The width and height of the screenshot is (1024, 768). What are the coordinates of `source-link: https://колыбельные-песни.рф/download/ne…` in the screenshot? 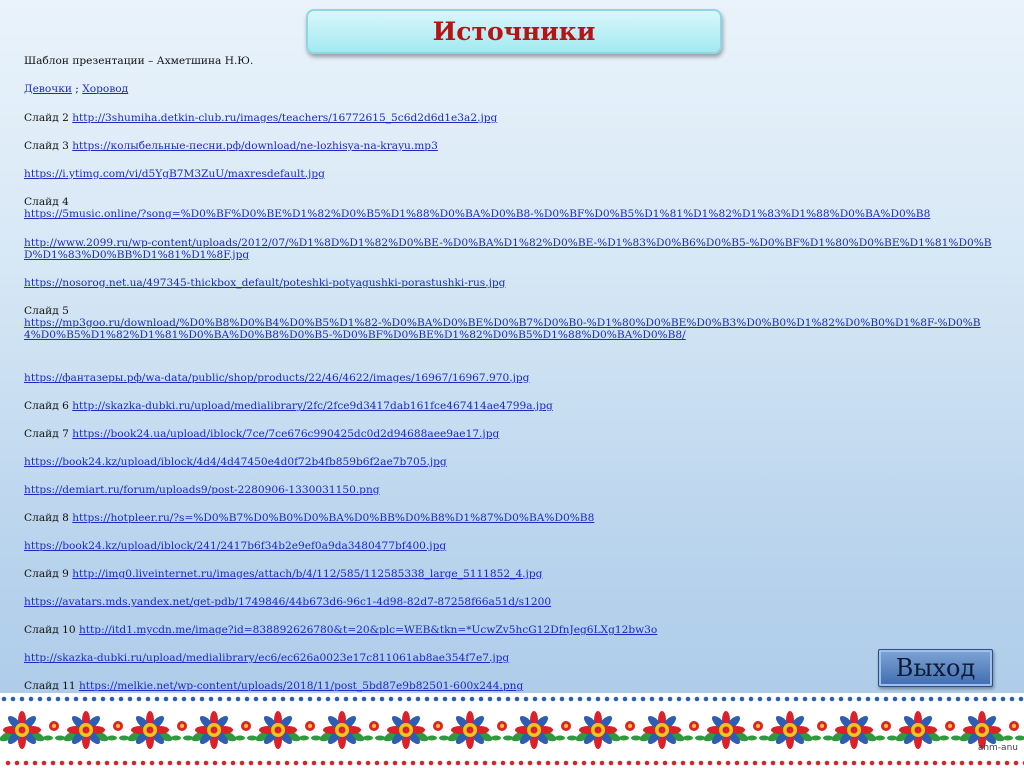 It's located at (255, 146).